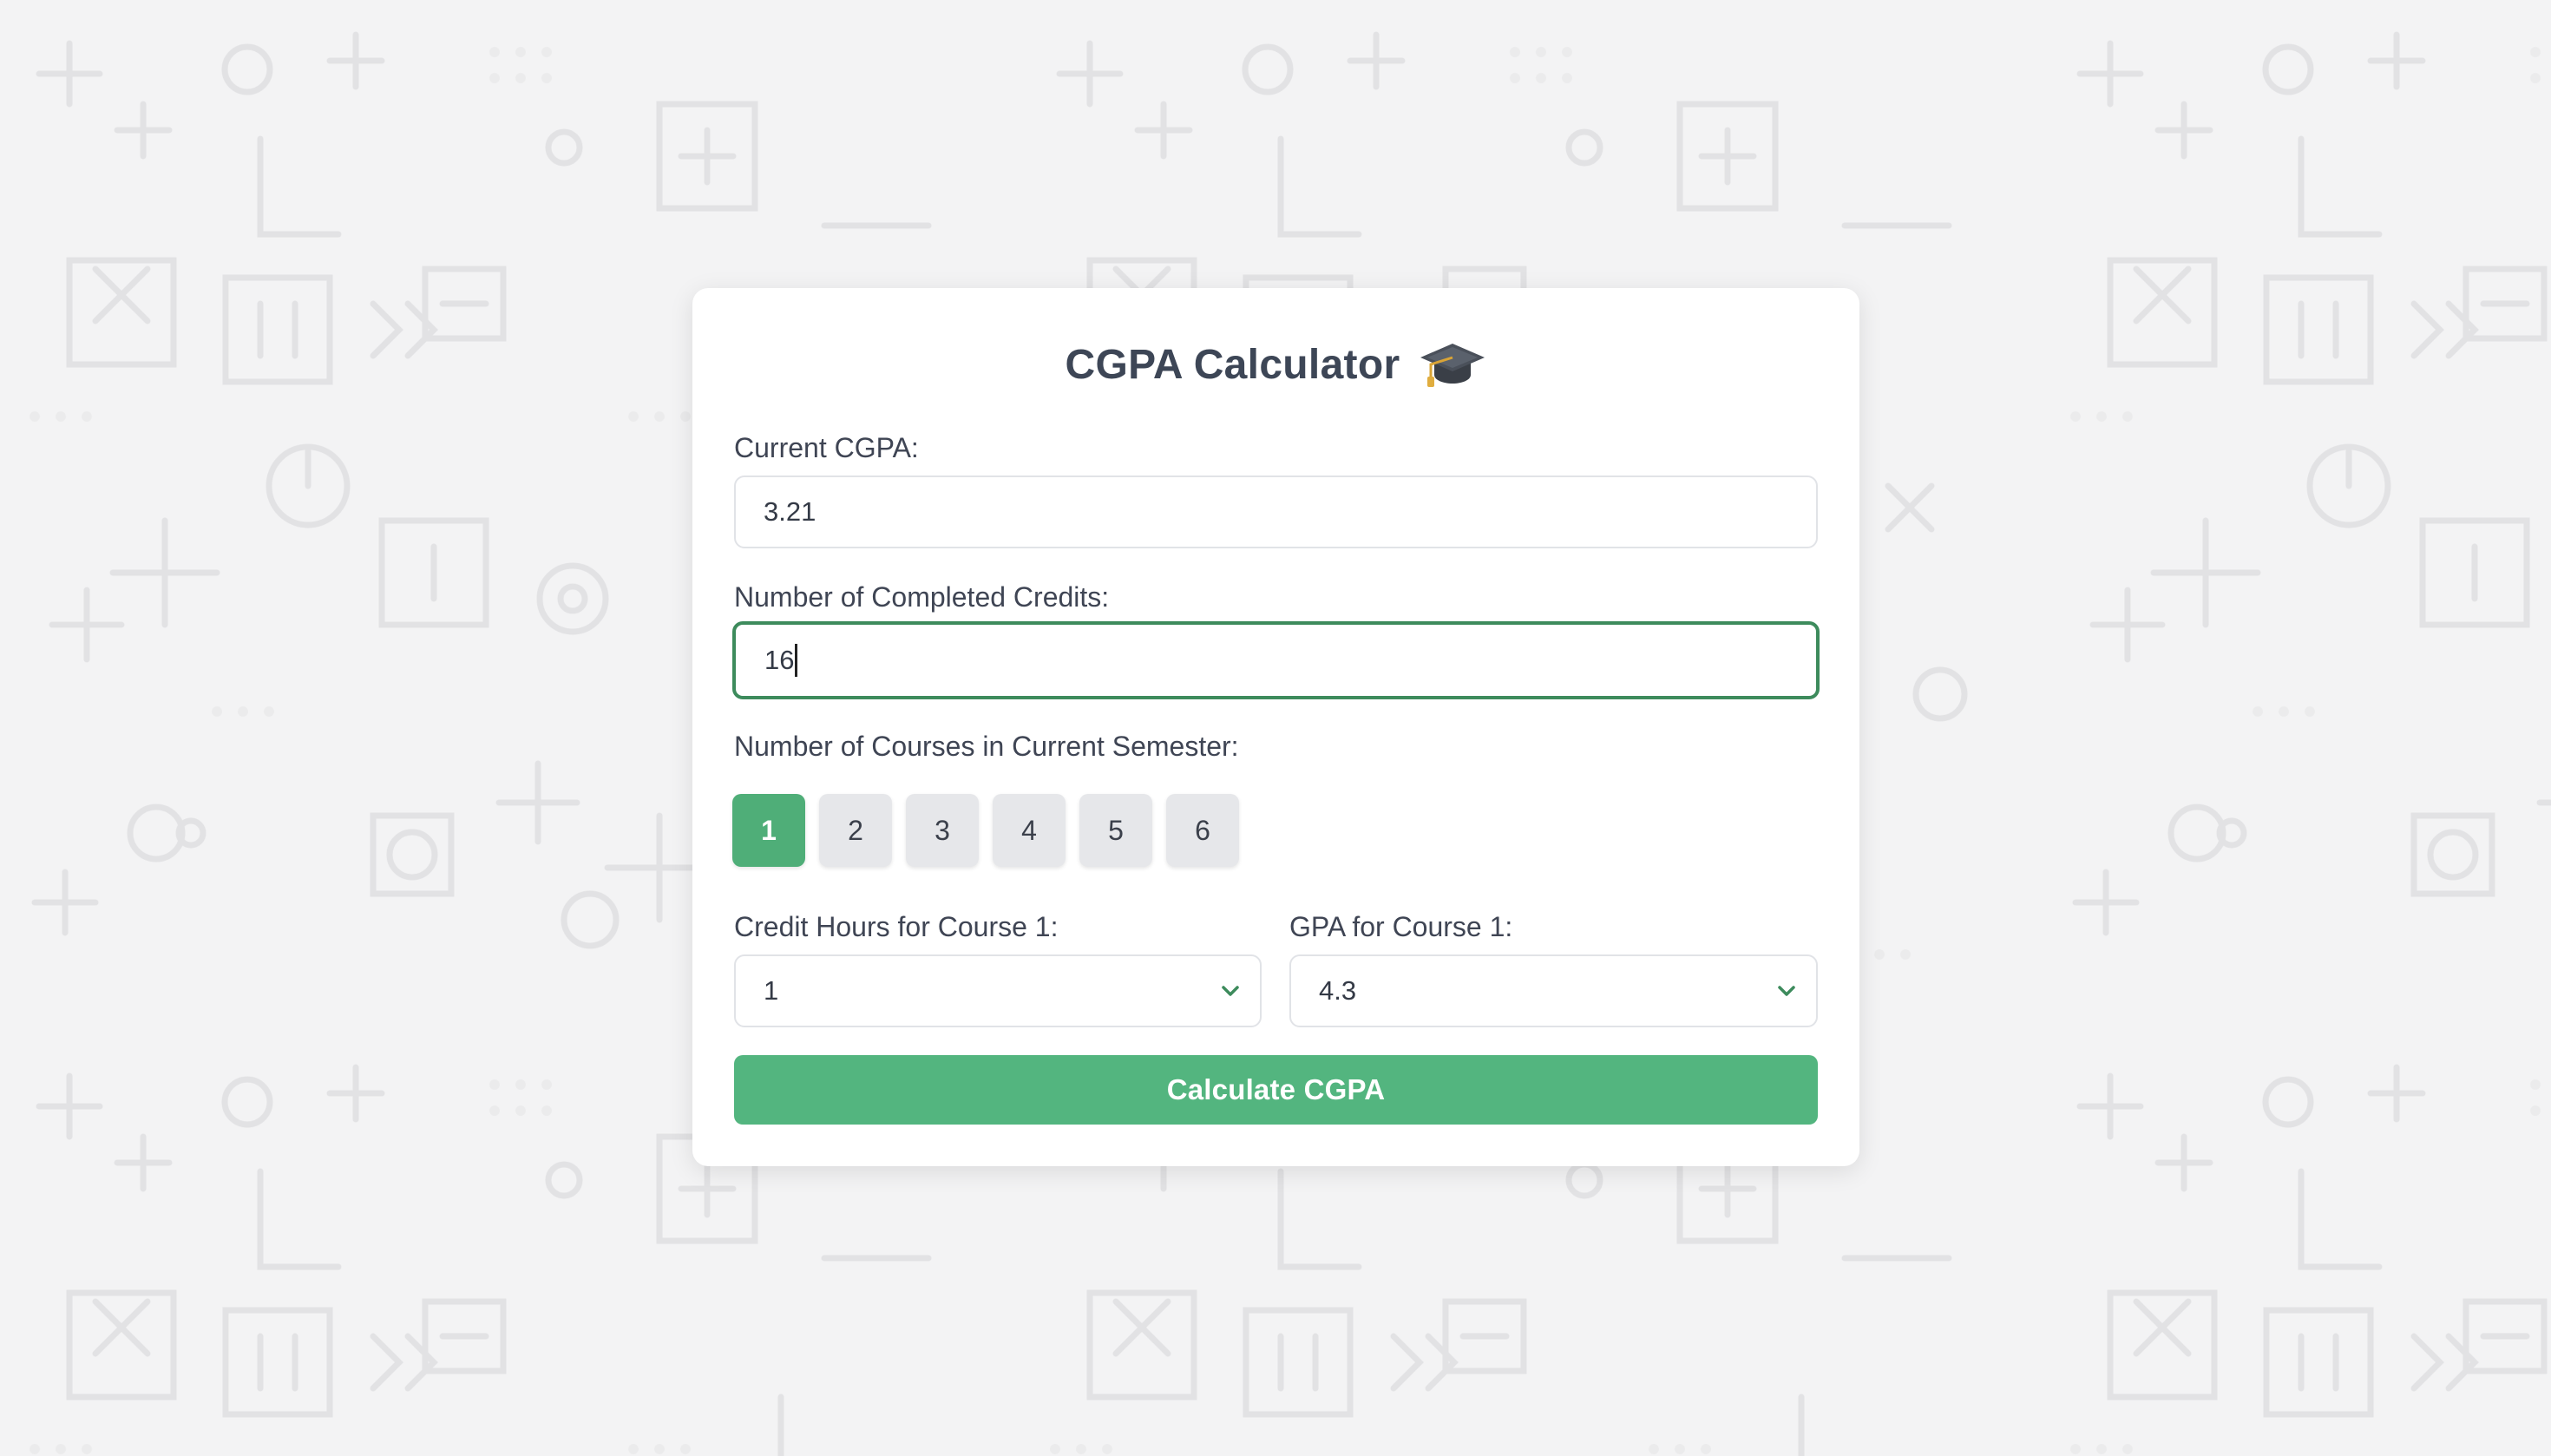 The image size is (2551, 1456). I want to click on graduation-cap-icon, so click(1452, 365).